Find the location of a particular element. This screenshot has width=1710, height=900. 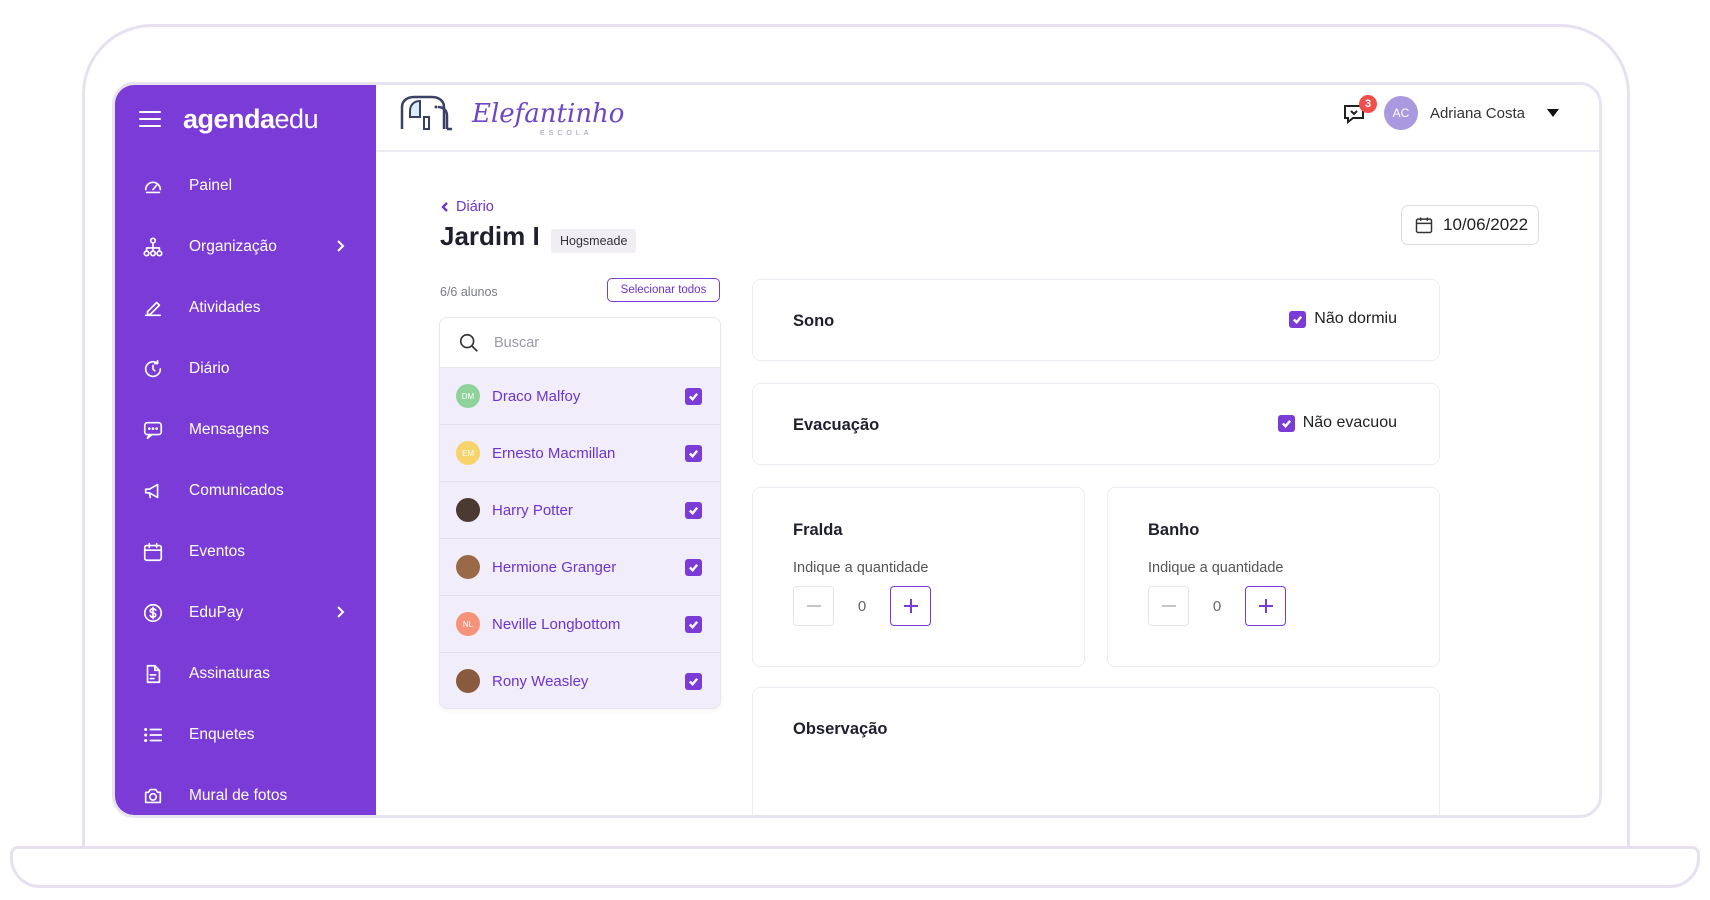

date-picker-button: 10/06/2022 is located at coordinates (1470, 225).